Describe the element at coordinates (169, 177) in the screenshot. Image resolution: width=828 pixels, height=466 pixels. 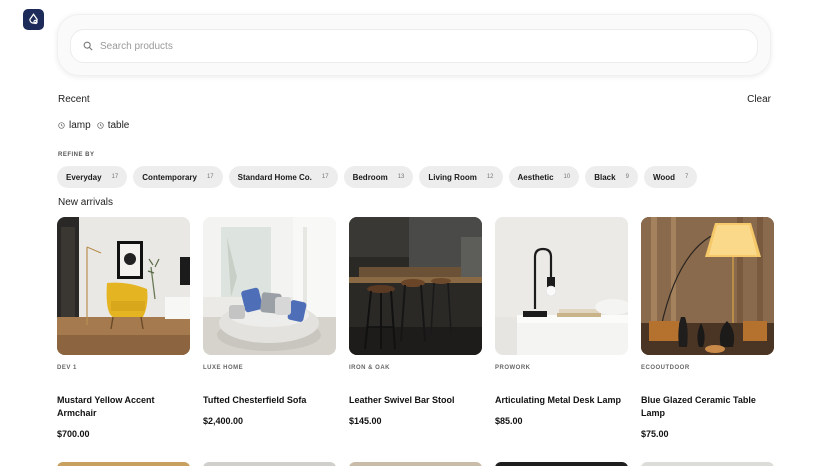
I see `chip-label: Contemporary` at that location.